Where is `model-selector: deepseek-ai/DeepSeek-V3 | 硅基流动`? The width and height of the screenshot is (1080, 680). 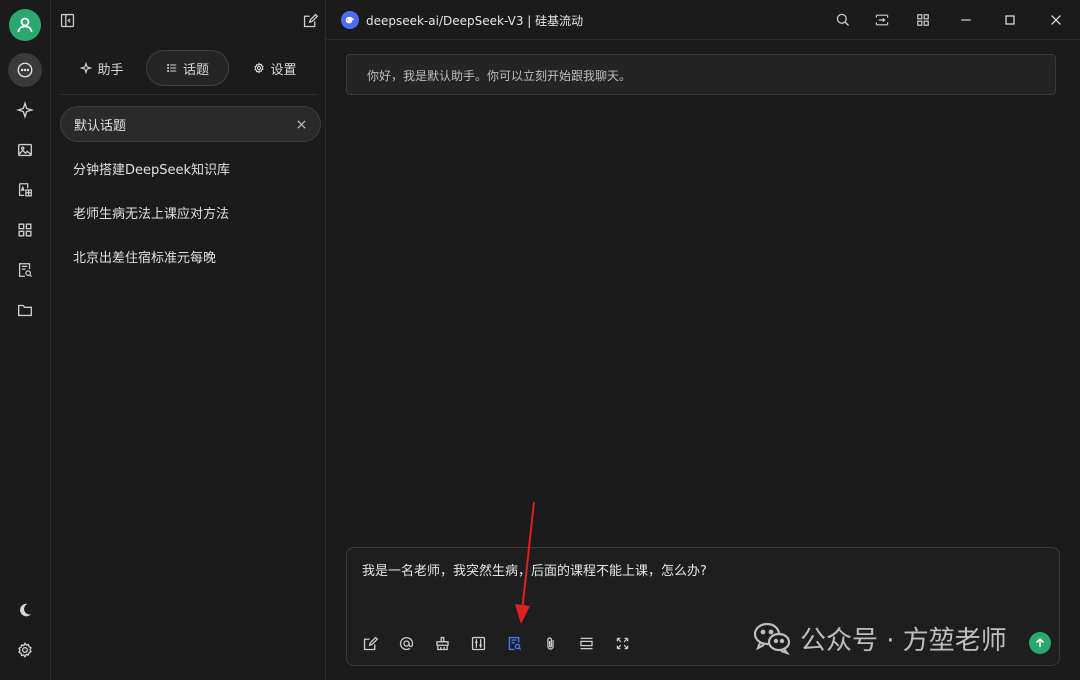 model-selector: deepseek-ai/DeepSeek-V3 | 硅基流动 is located at coordinates (474, 20).